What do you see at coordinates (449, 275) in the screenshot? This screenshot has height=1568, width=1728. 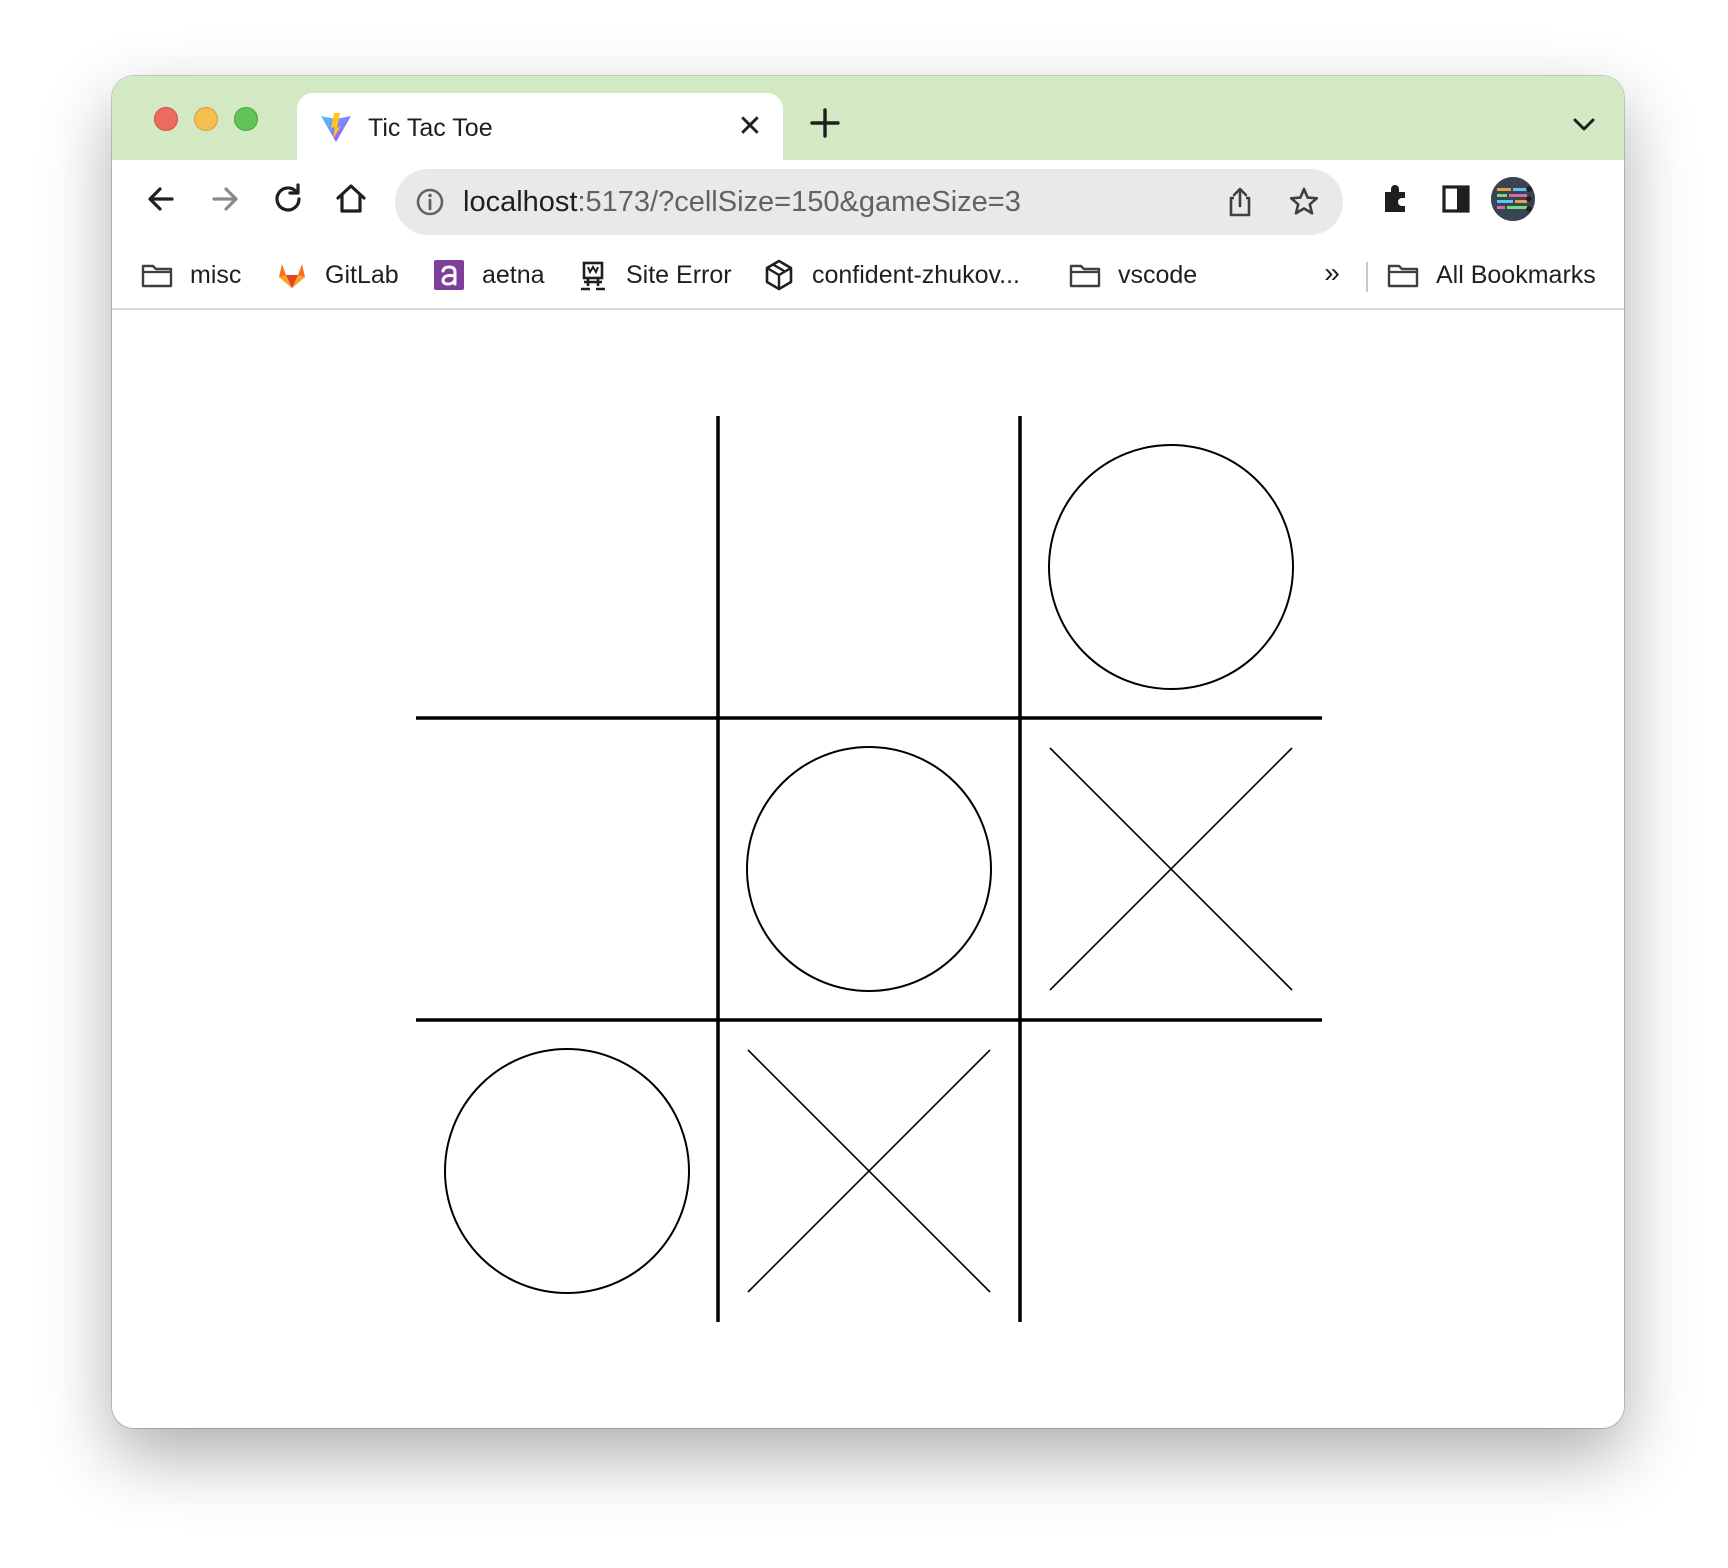 I see `aetna-icon` at bounding box center [449, 275].